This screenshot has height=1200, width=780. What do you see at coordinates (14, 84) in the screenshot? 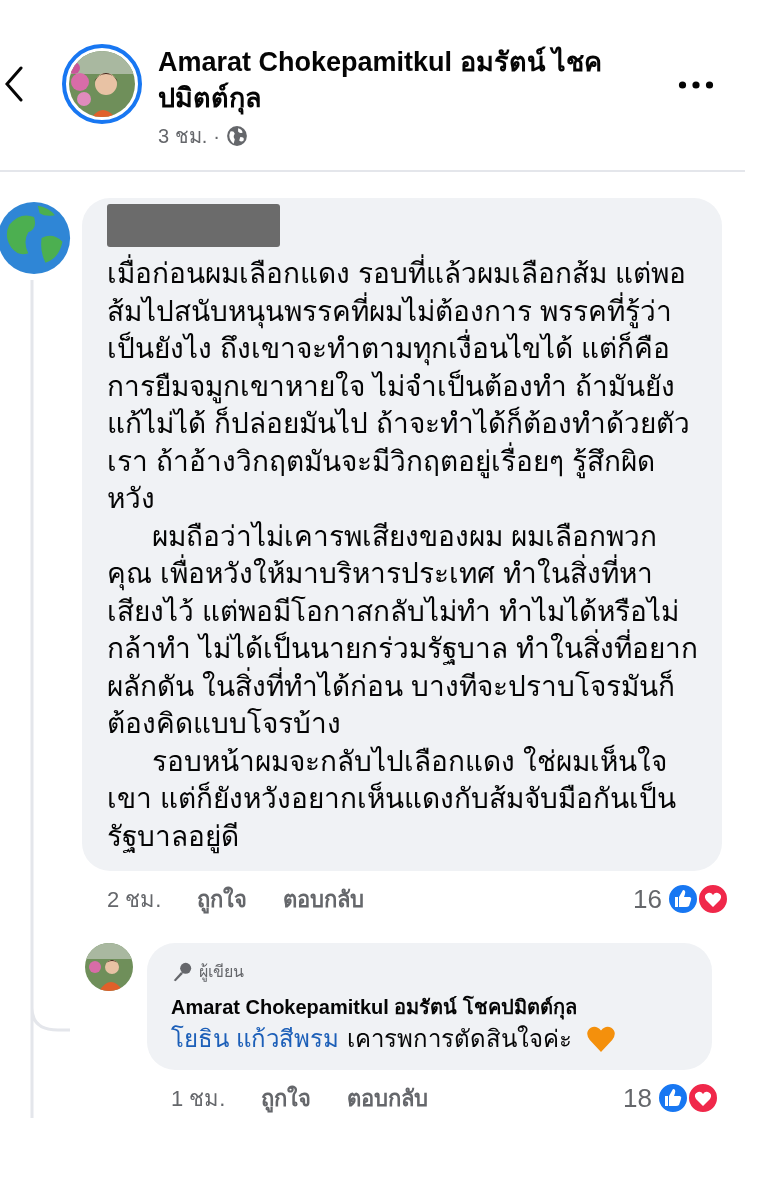
I see `back-icon` at bounding box center [14, 84].